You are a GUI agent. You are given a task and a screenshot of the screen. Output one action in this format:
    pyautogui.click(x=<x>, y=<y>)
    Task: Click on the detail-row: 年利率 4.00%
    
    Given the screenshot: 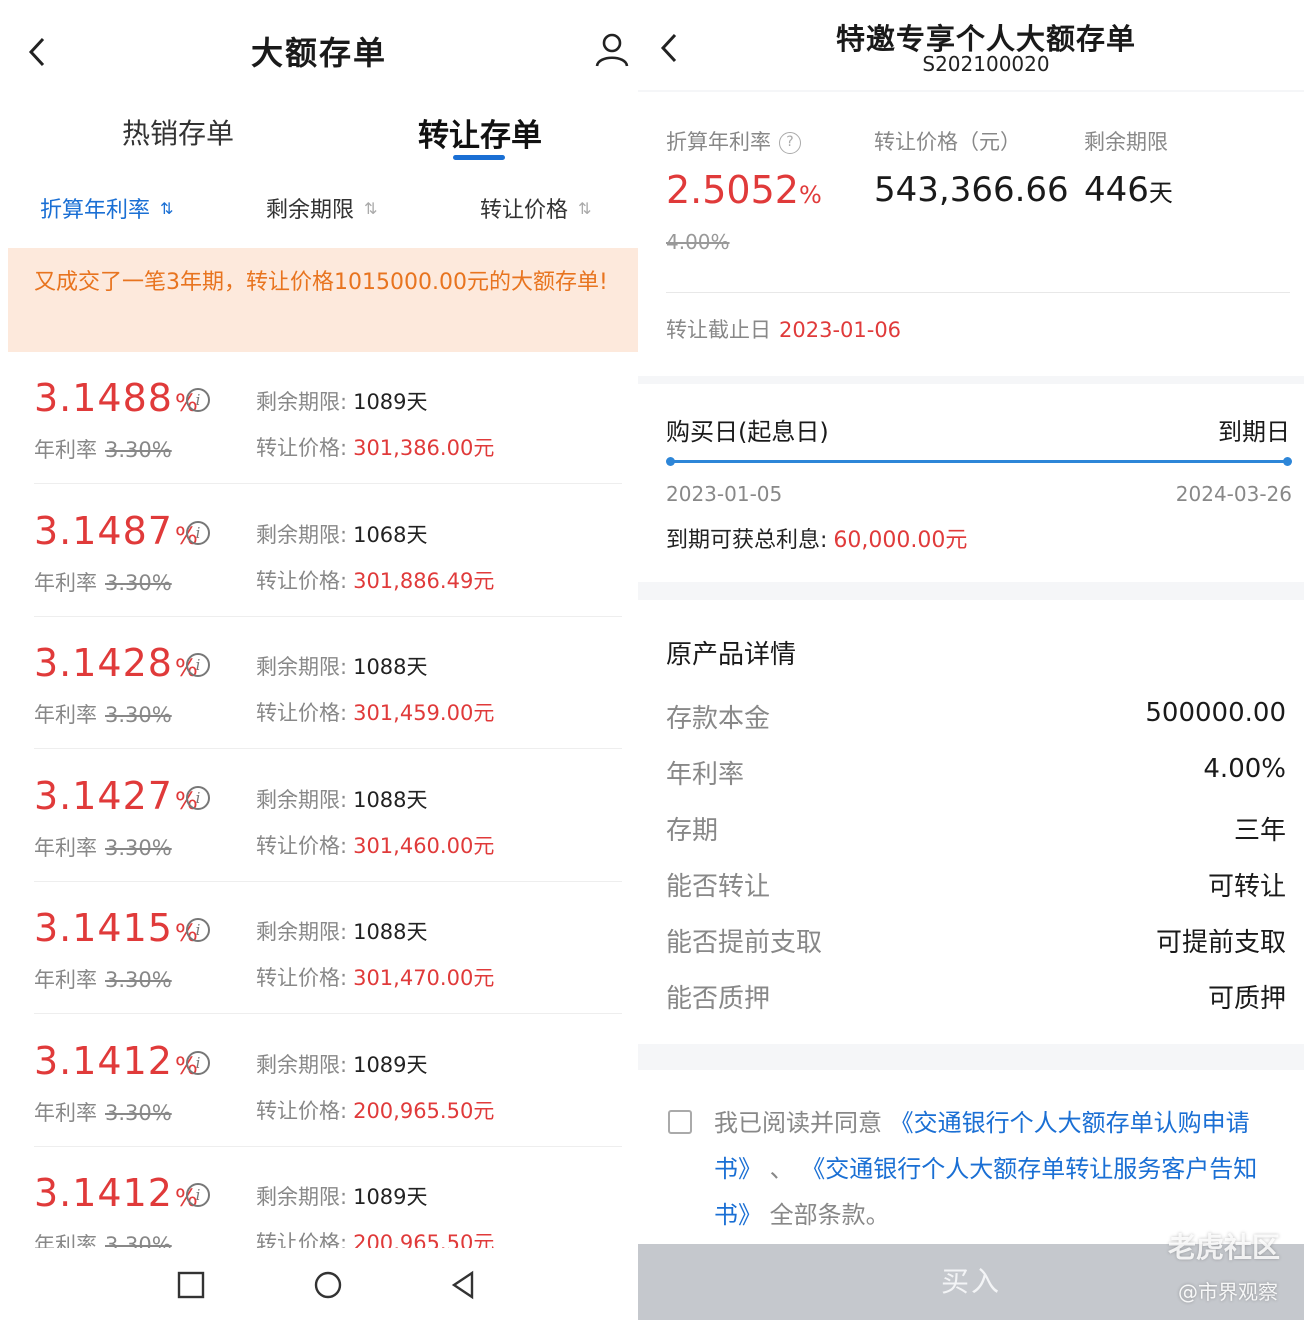 What is the action you would take?
    pyautogui.click(x=976, y=774)
    